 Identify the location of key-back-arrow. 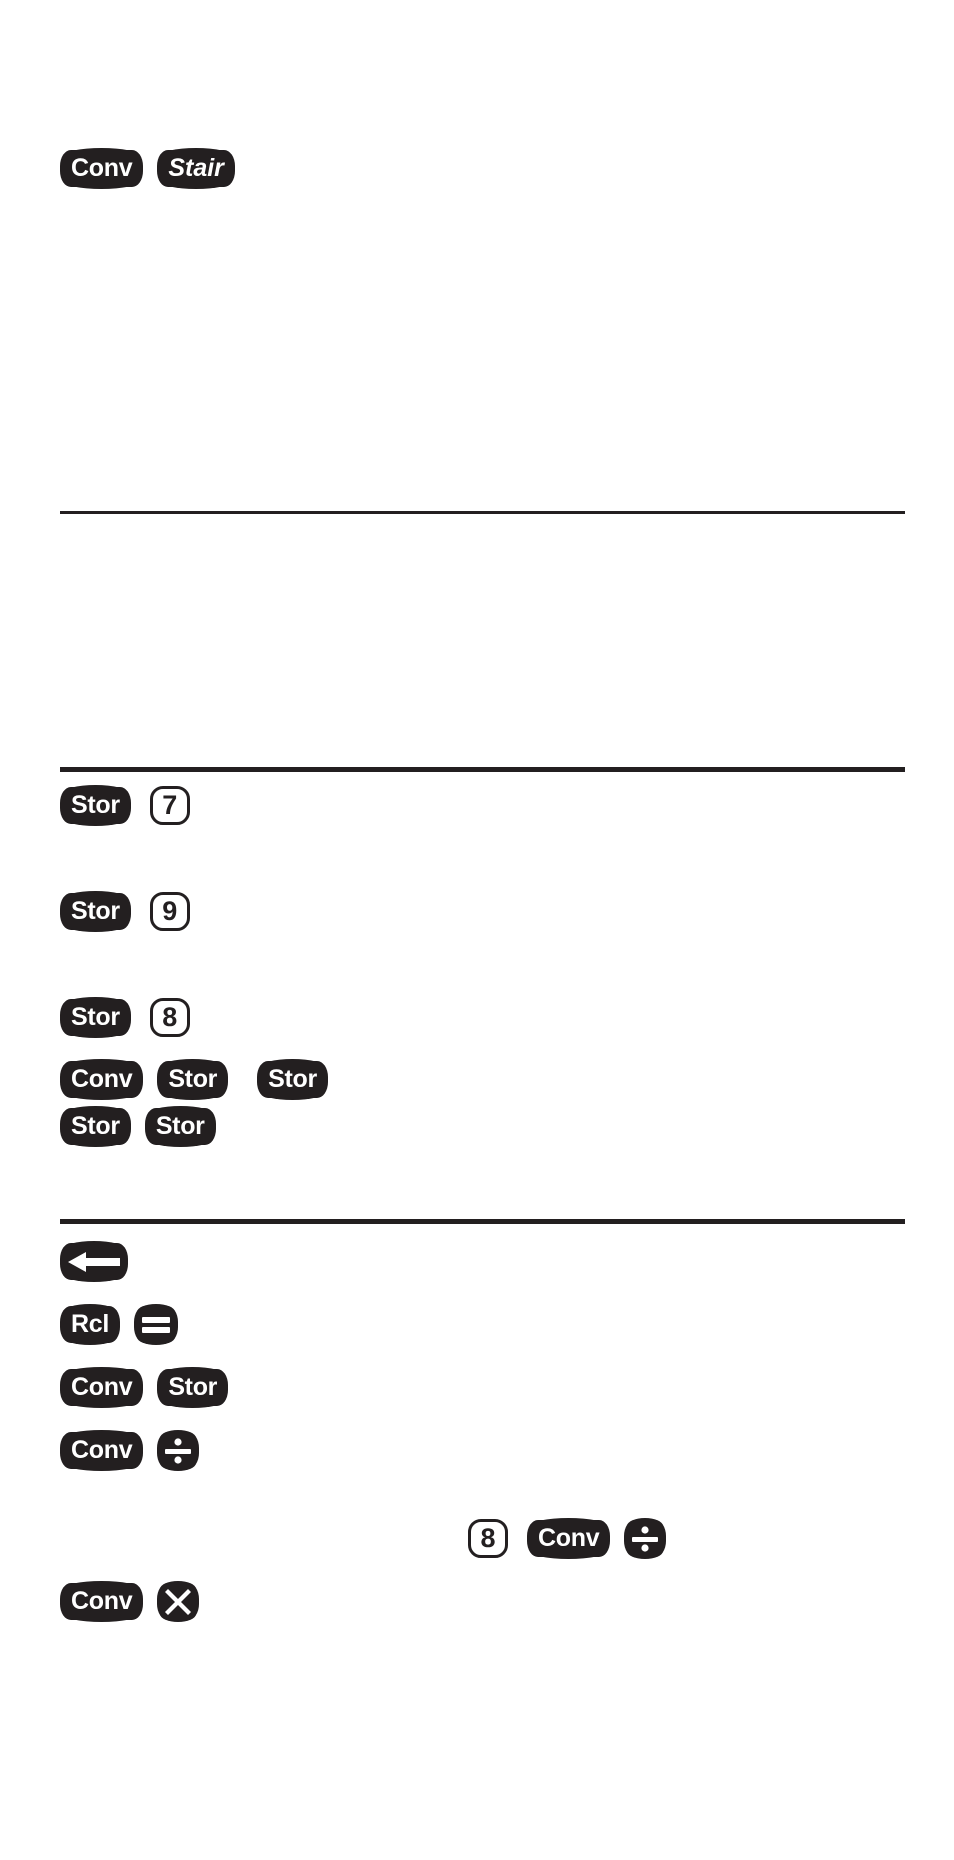
(94, 1261).